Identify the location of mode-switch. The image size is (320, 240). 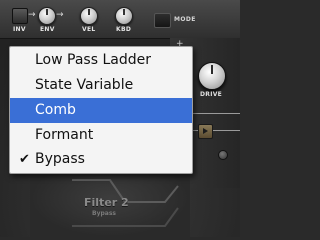
(162, 20).